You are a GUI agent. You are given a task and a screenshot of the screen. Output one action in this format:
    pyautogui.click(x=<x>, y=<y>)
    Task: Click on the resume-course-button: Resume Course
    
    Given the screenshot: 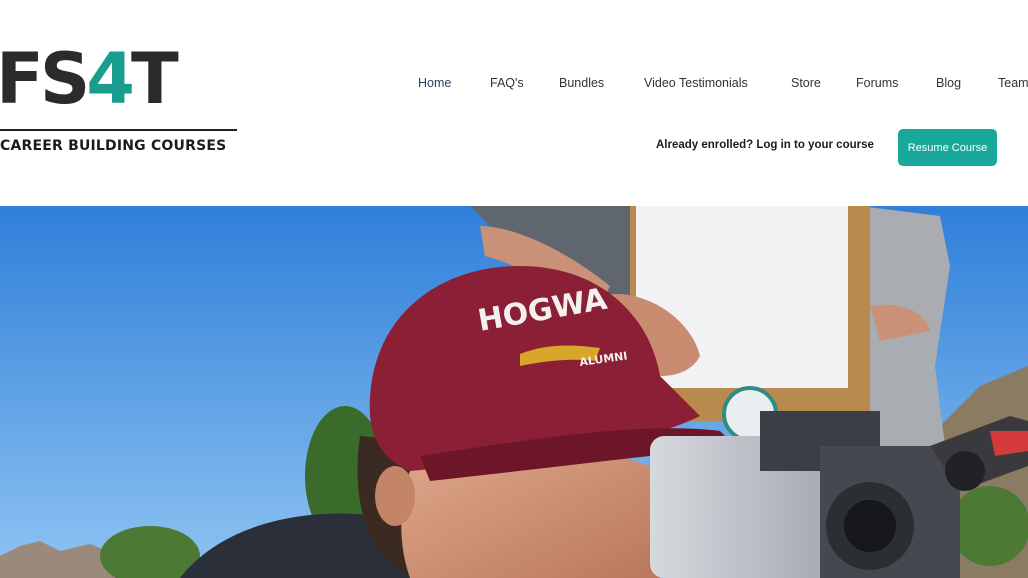 What is the action you would take?
    pyautogui.click(x=947, y=147)
    